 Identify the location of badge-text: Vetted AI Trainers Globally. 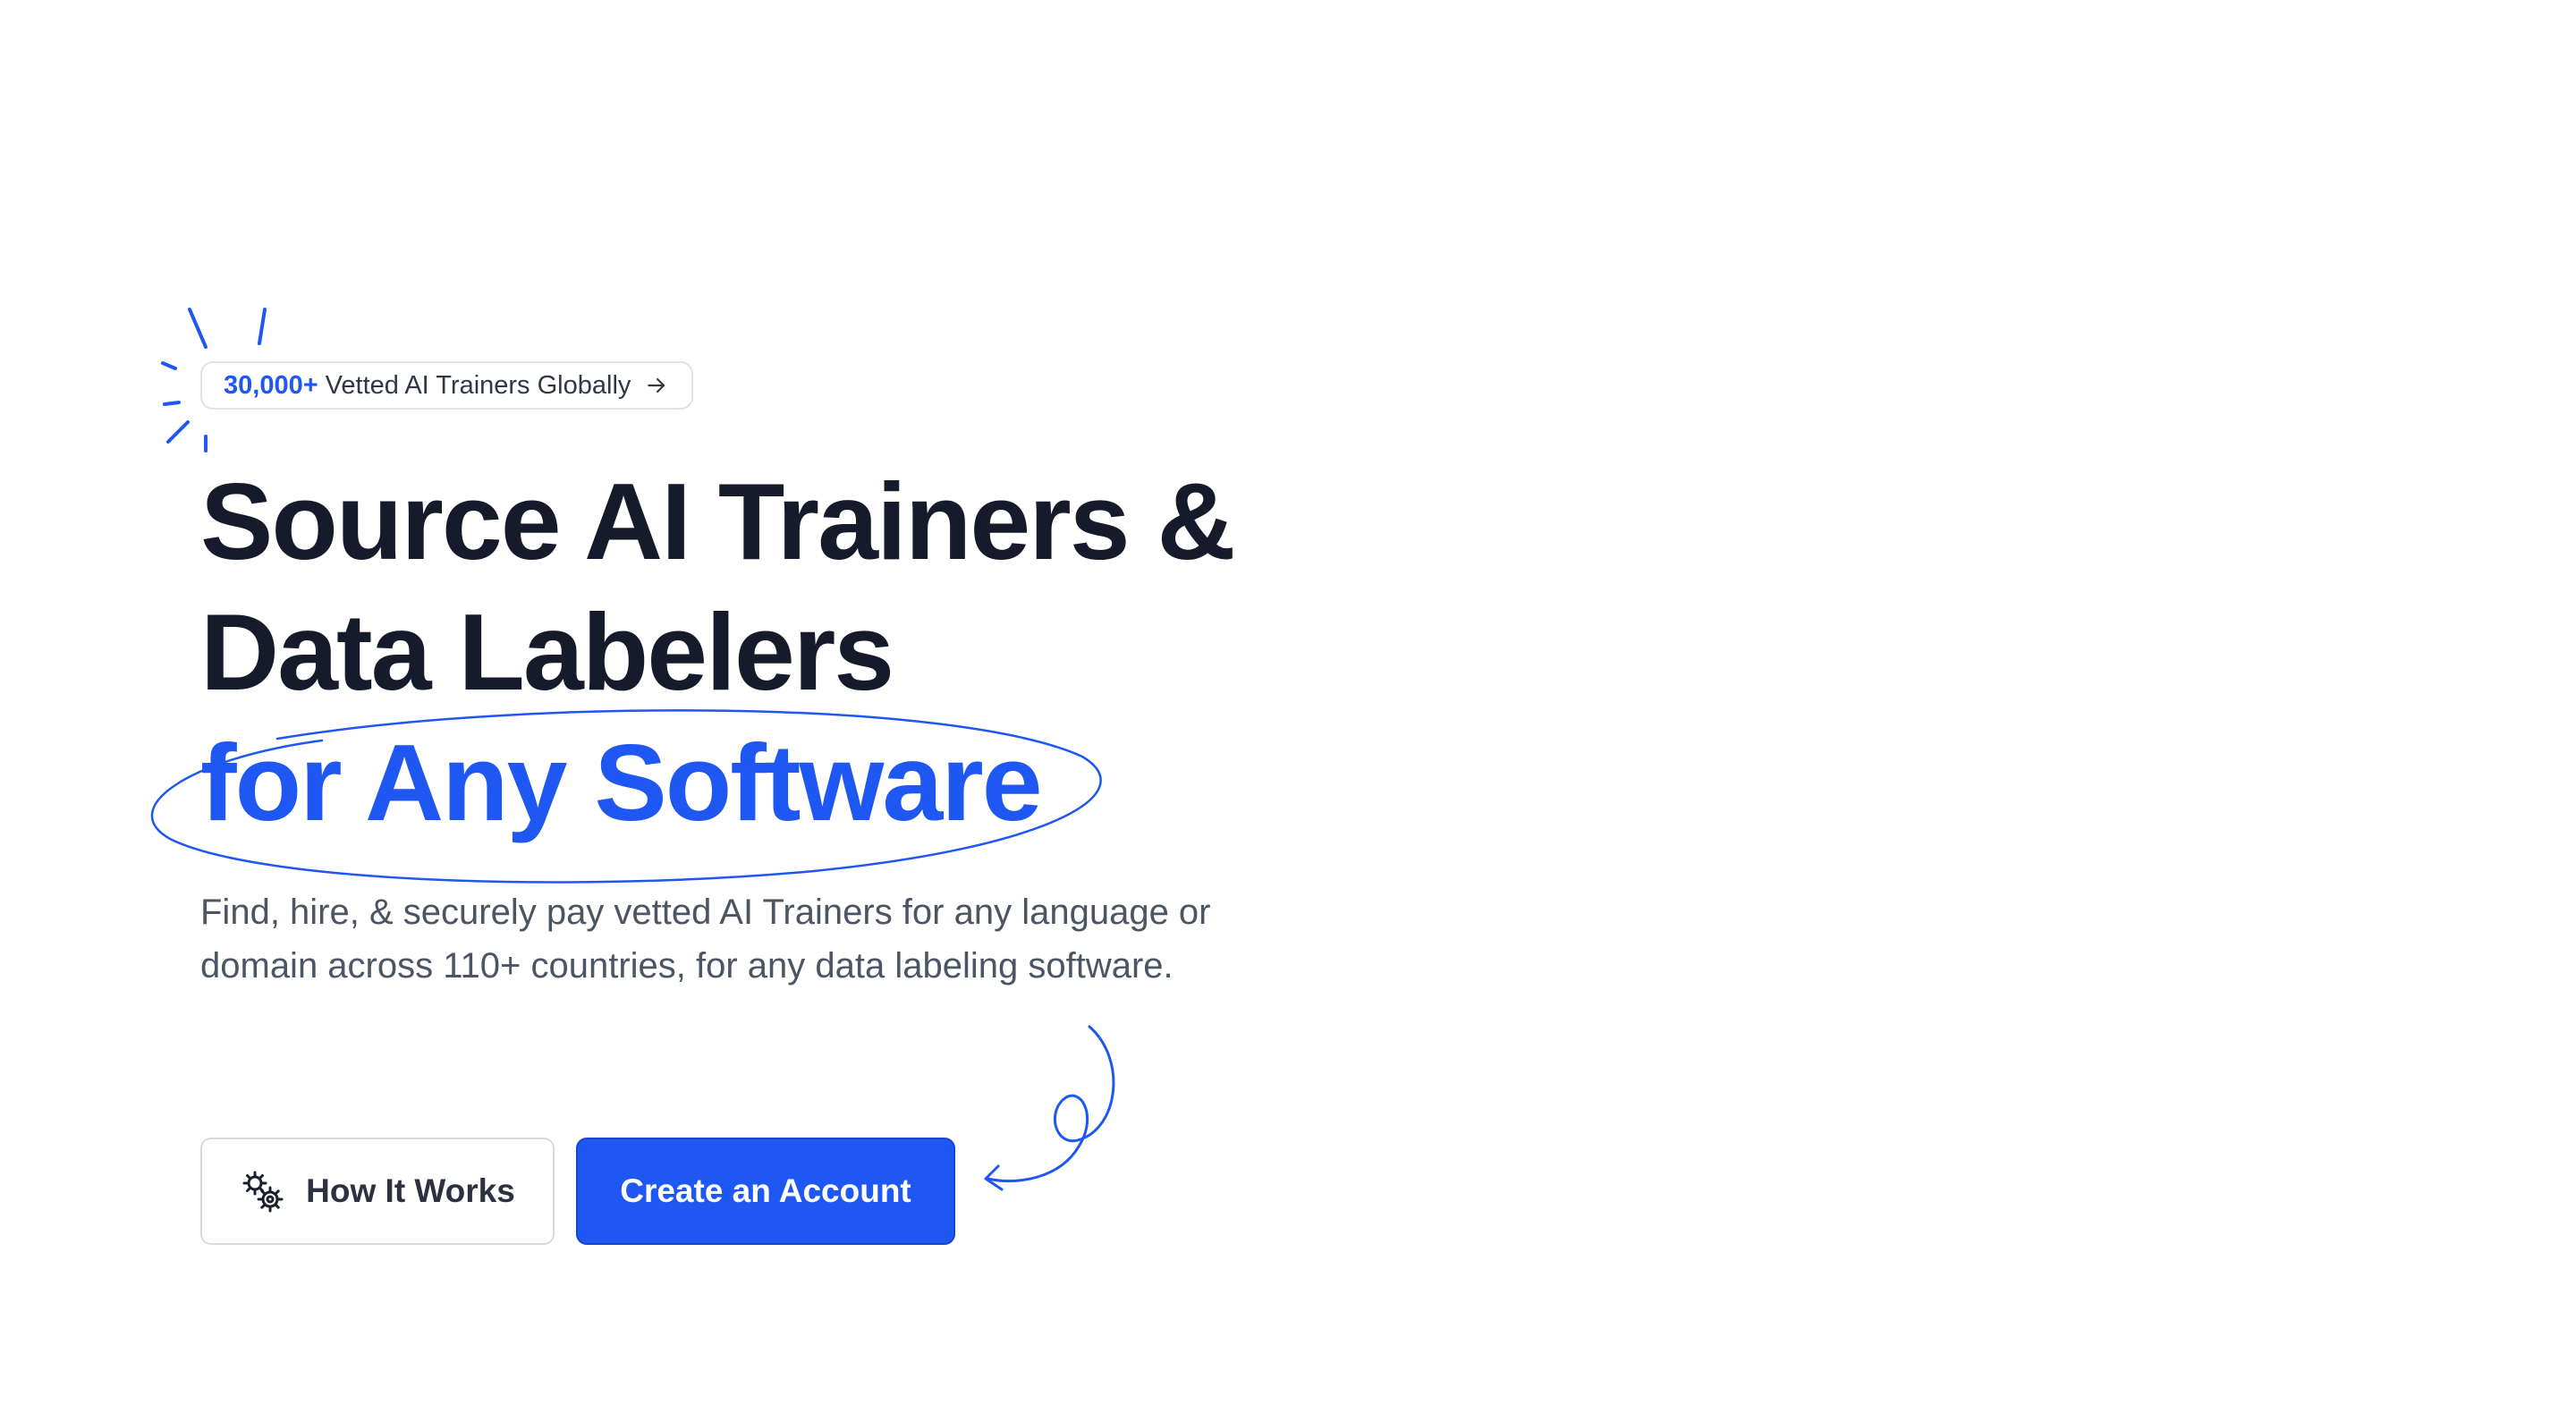
(478, 385).